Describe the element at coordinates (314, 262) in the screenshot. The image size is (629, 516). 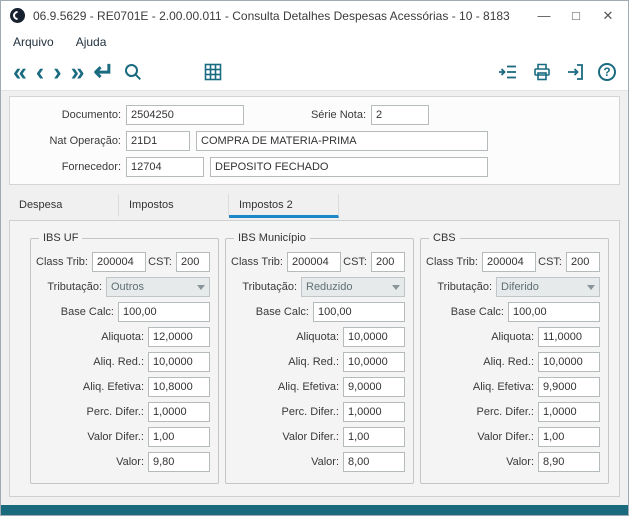
I see `ibs-municipio-class-trib-input` at that location.